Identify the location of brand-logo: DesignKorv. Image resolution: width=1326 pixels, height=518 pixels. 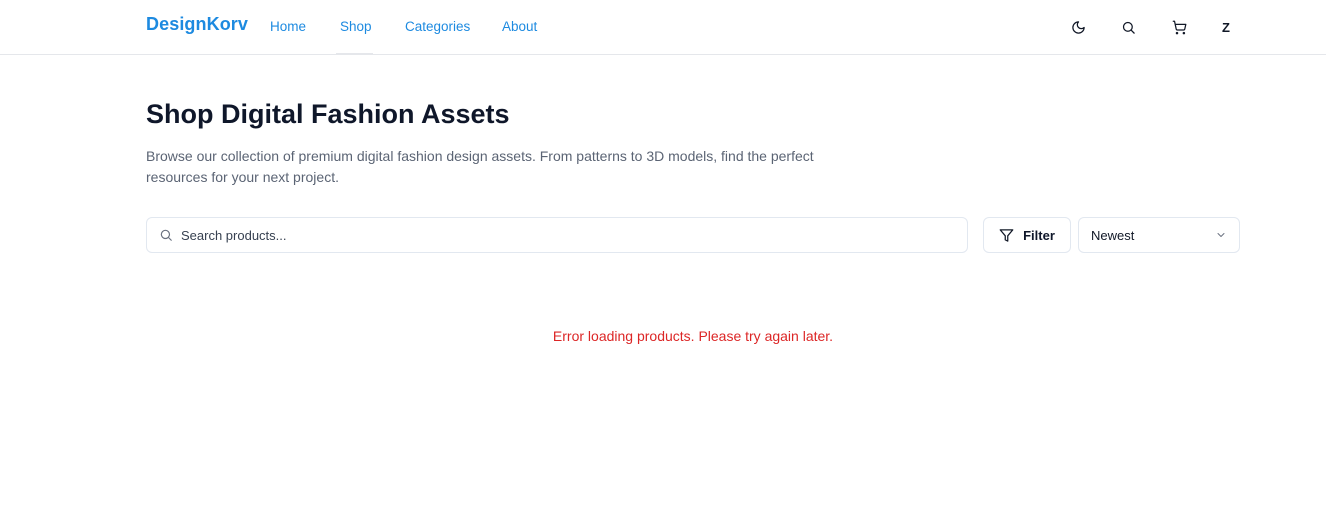
(197, 24).